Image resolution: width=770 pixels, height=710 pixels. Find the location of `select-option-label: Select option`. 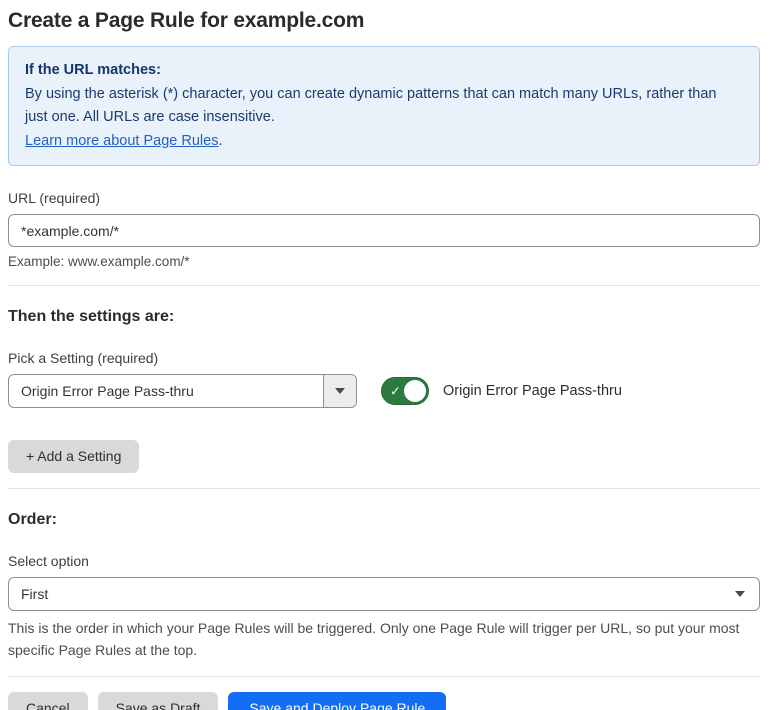

select-option-label: Select option is located at coordinates (48, 561).